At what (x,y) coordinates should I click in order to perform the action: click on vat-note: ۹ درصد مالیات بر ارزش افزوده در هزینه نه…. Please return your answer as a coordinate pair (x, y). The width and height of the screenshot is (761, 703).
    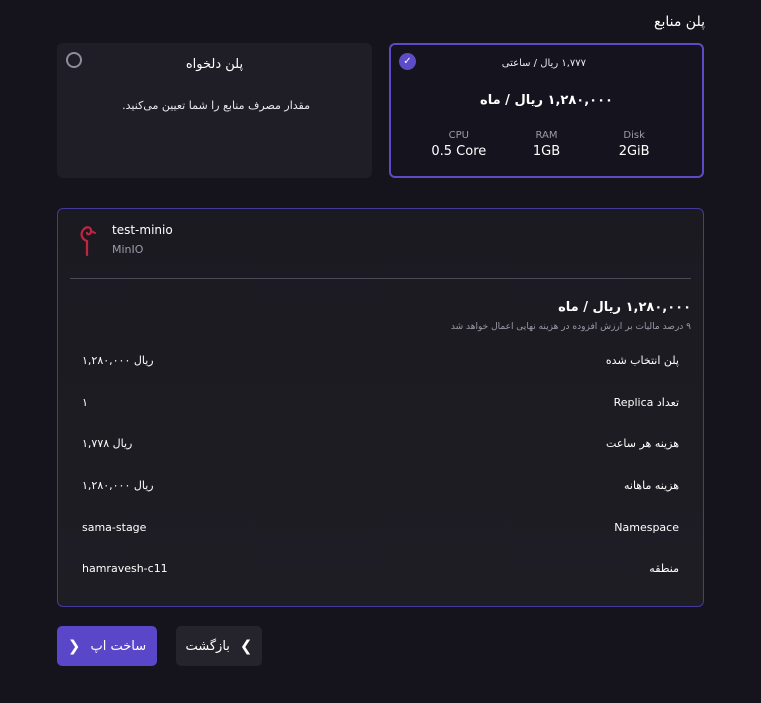
    Looking at the image, I should click on (570, 327).